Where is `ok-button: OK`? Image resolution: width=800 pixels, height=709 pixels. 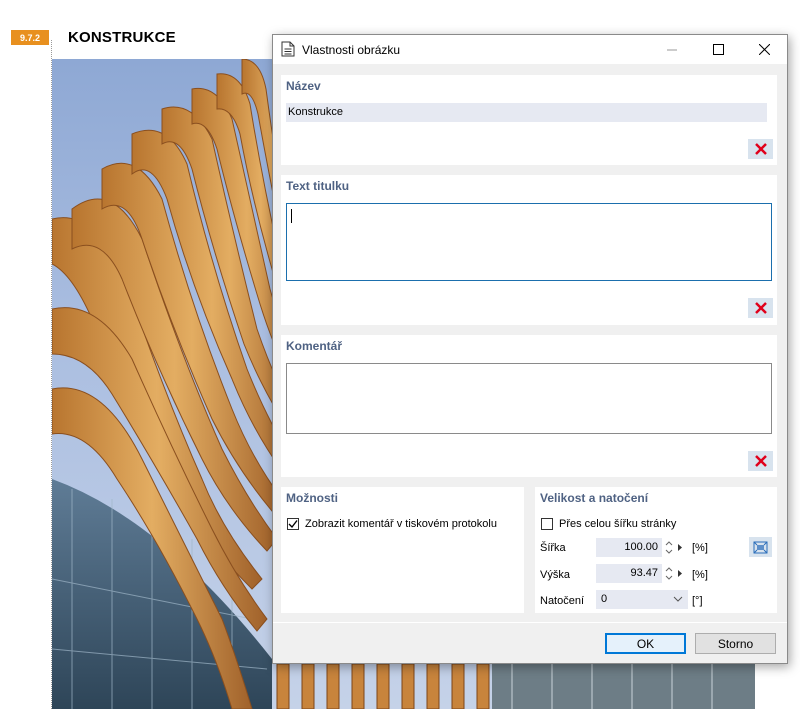 ok-button: OK is located at coordinates (645, 643).